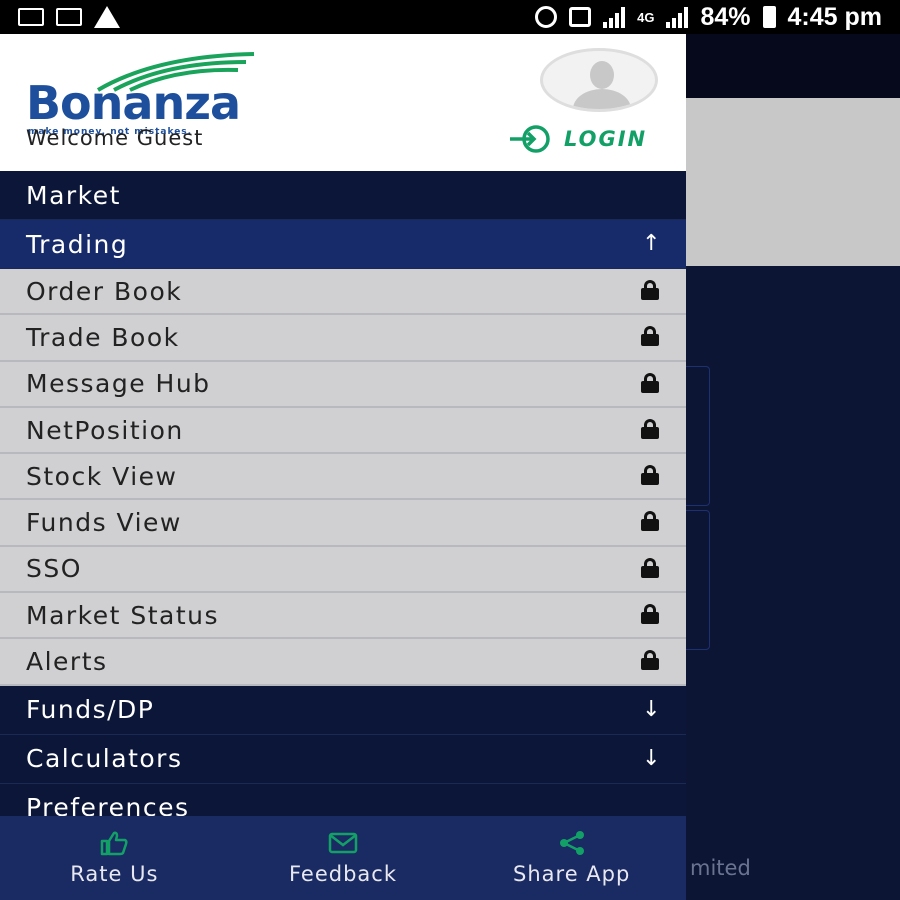 This screenshot has width=900, height=900. I want to click on submenu-alerts: Alerts, so click(343, 662).